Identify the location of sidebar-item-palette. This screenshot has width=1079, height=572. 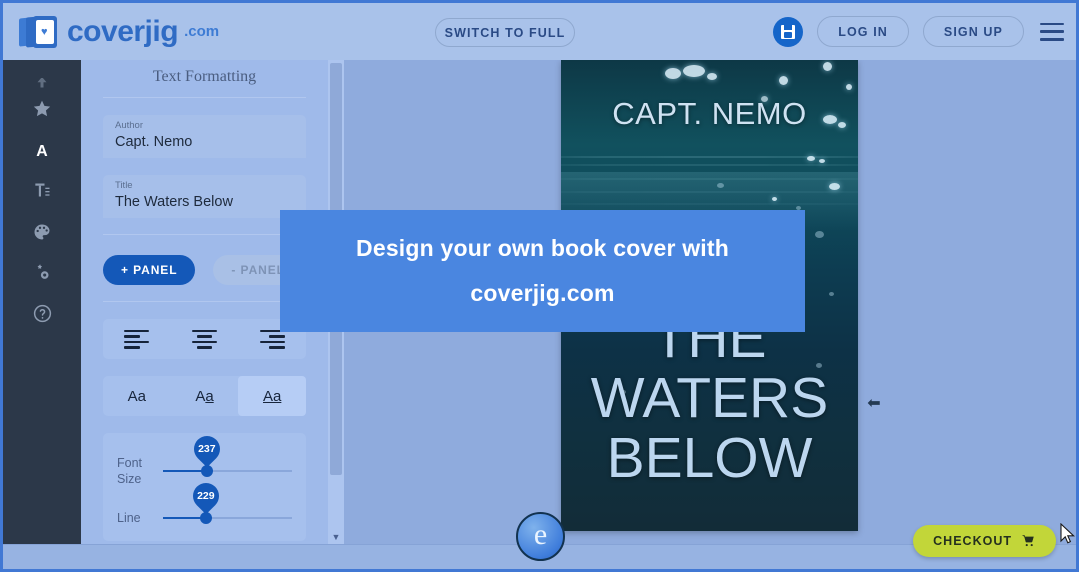
(42, 231).